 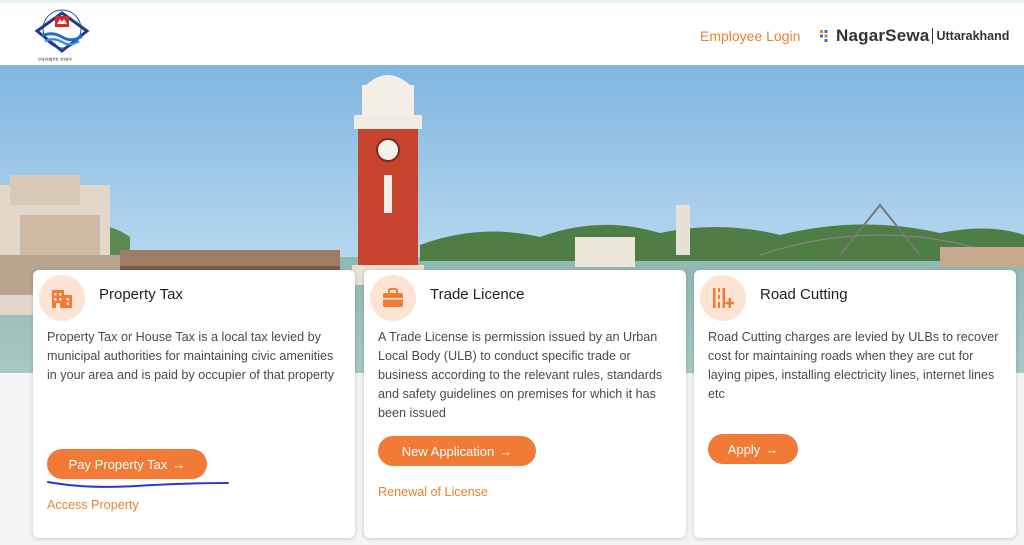 I want to click on logo-caption: उत्तराखण्ड शासन, so click(x=55, y=60).